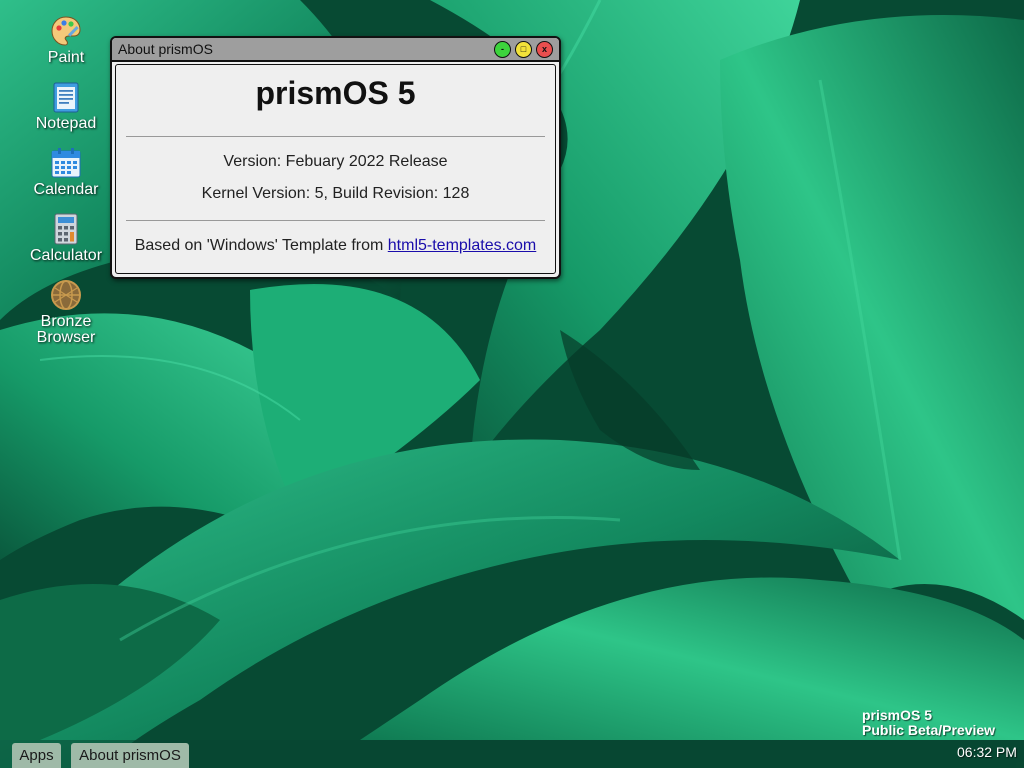  I want to click on desktop-icon-bronze-browser: Bronze Browser, so click(66, 312).